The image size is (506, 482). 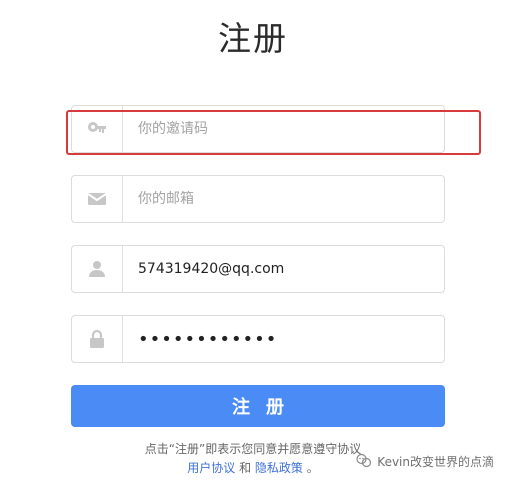 What do you see at coordinates (283, 129) in the screenshot?
I see `invite-code-input` at bounding box center [283, 129].